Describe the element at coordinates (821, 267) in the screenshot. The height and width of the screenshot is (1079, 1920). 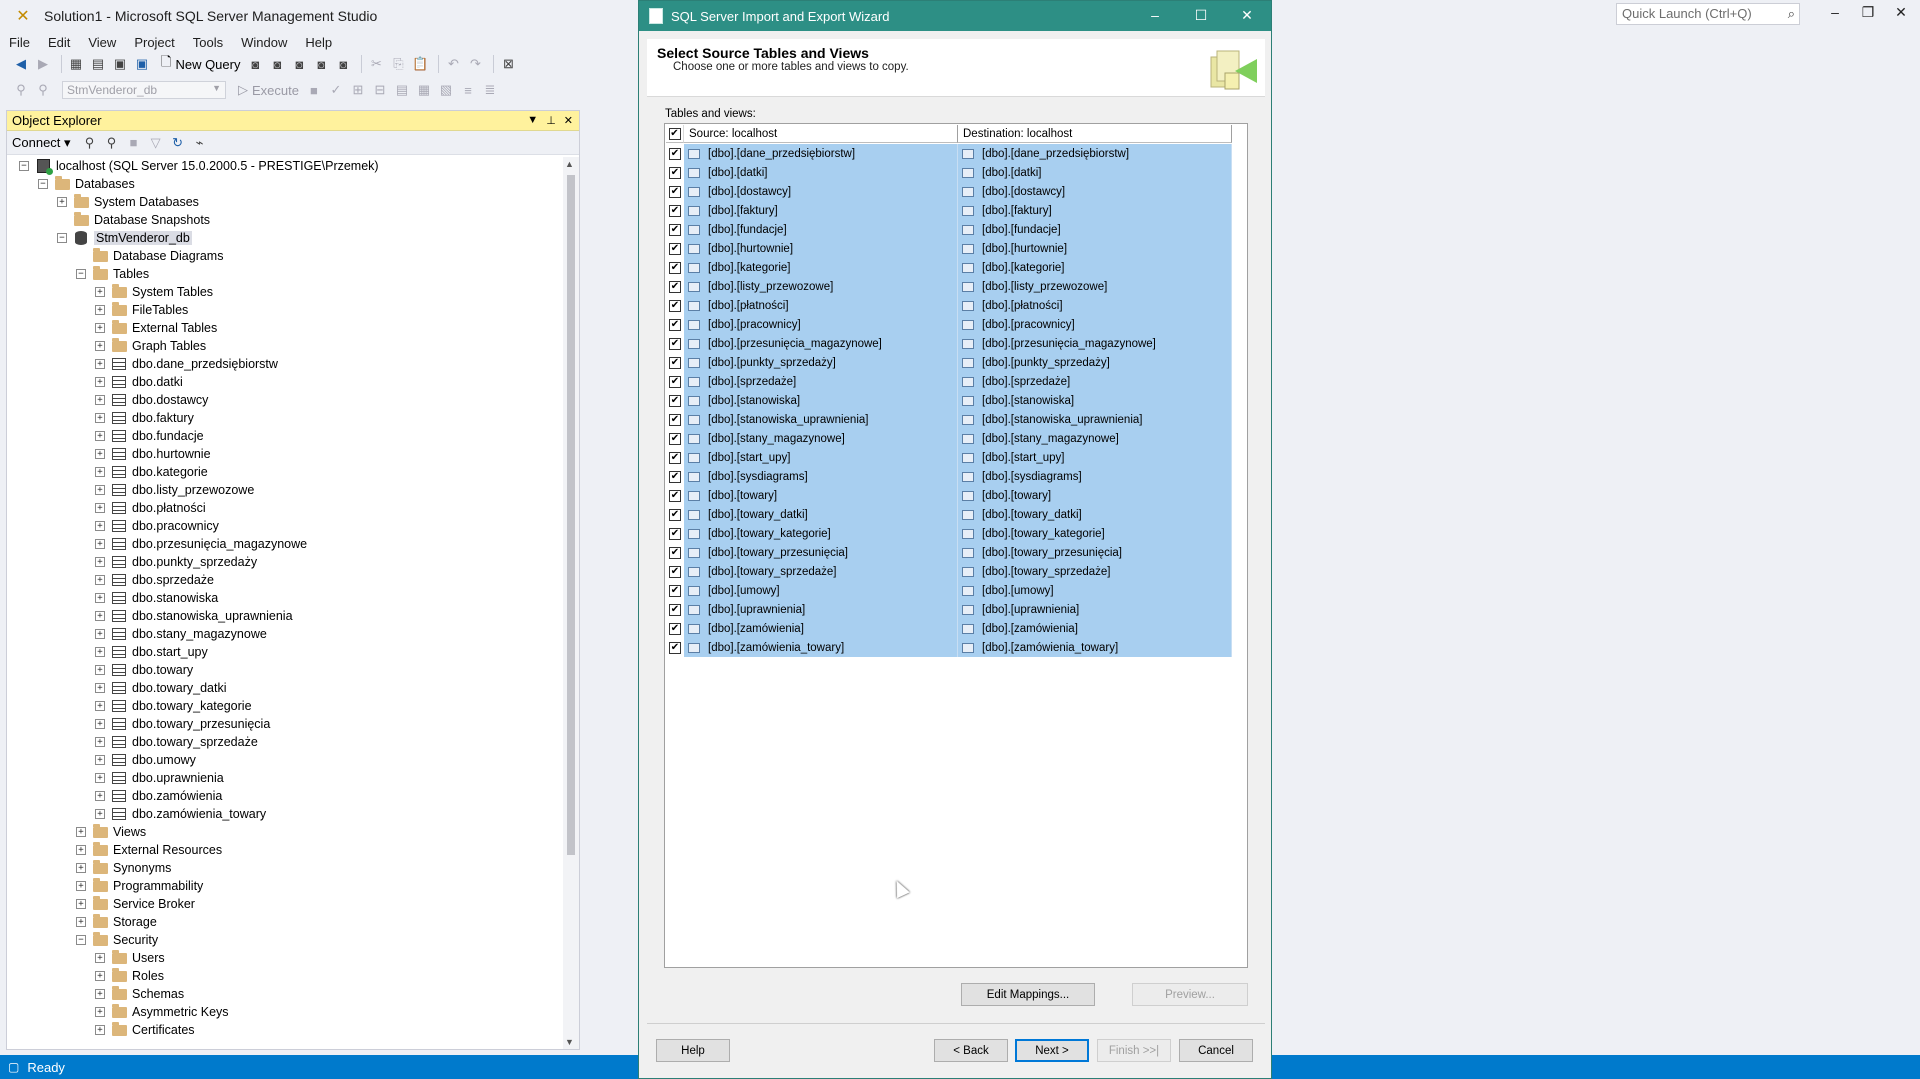
I see `source-cell: [dbo].[kategorie]` at that location.